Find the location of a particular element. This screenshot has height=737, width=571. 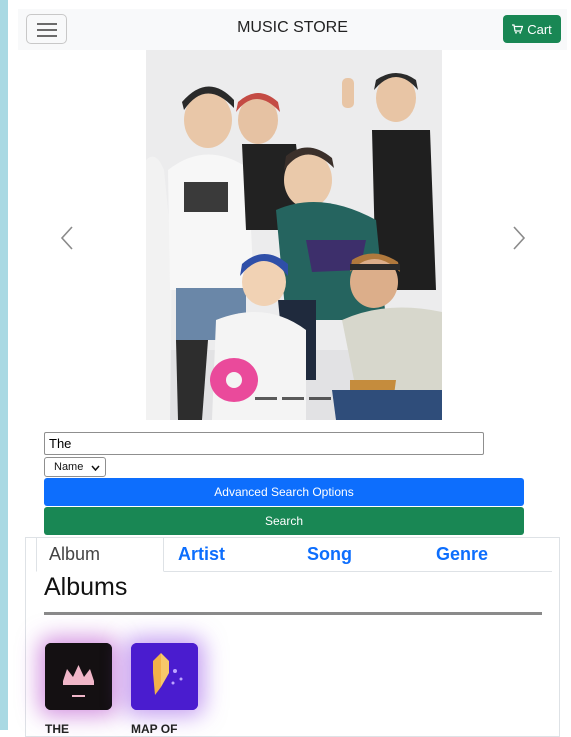

page-left-border is located at coordinates (4, 365).